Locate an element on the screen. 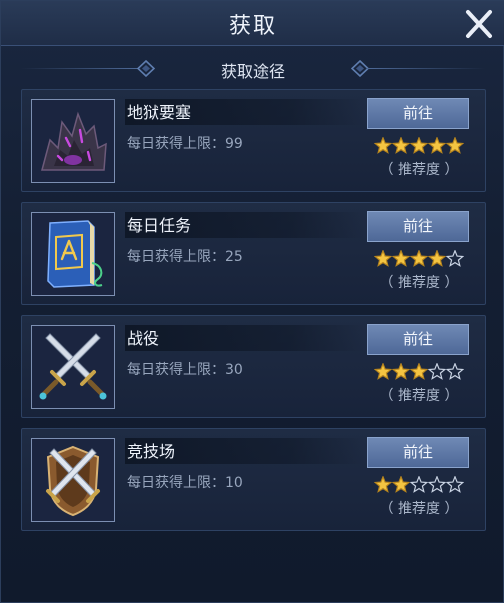  daily-limit: 每日获得上限：10 is located at coordinates (185, 483).